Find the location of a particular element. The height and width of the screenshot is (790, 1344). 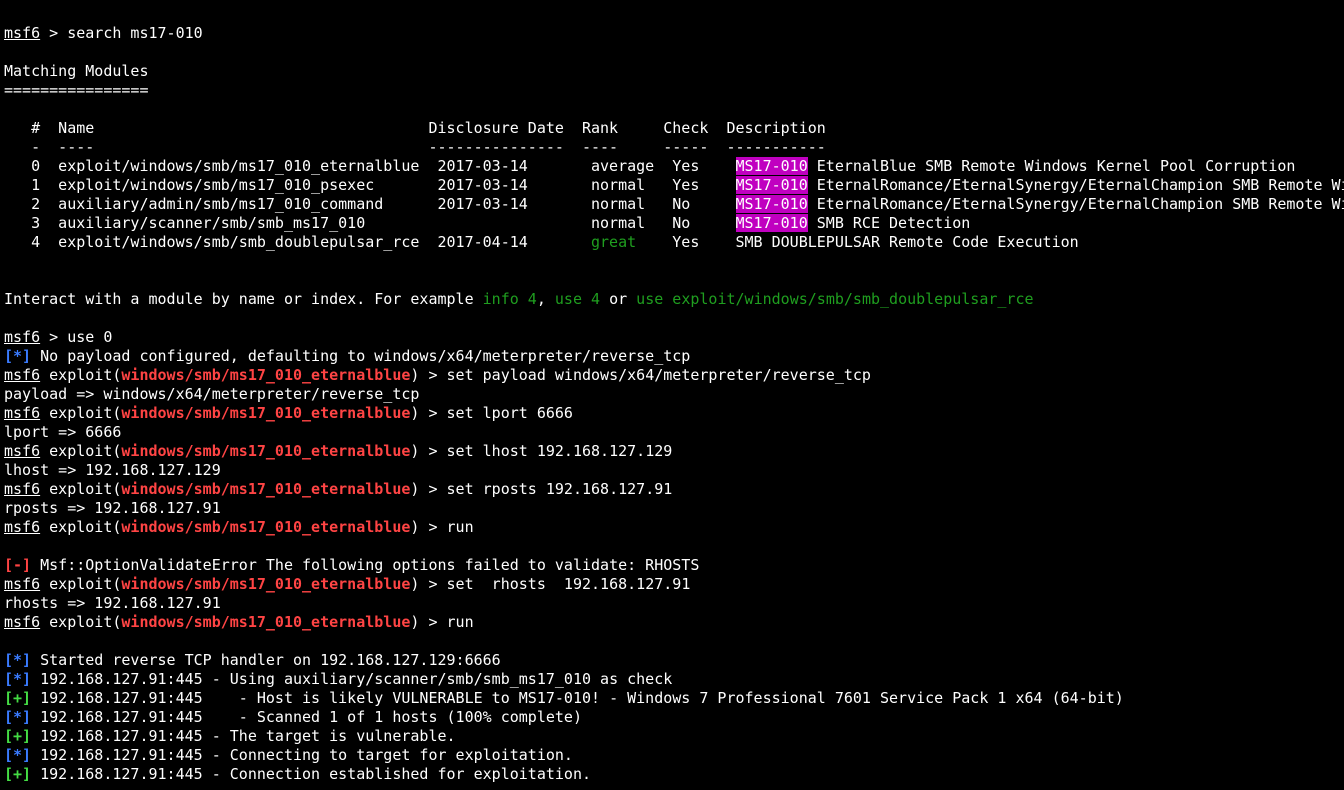

error-status-marker: [-] is located at coordinates (18, 565).